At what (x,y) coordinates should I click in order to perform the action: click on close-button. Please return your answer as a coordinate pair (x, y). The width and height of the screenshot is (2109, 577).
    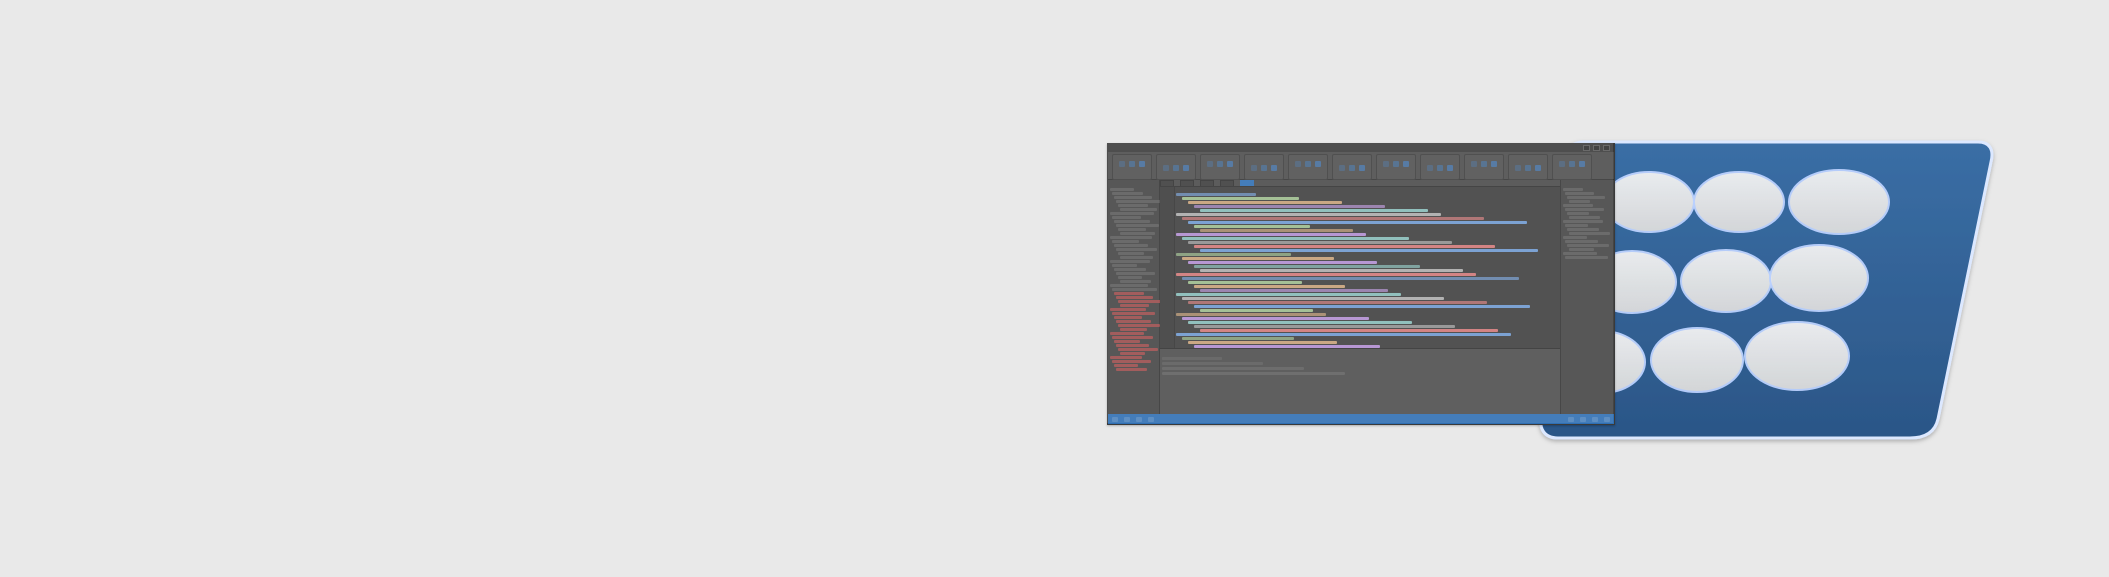
    Looking at the image, I should click on (1606, 148).